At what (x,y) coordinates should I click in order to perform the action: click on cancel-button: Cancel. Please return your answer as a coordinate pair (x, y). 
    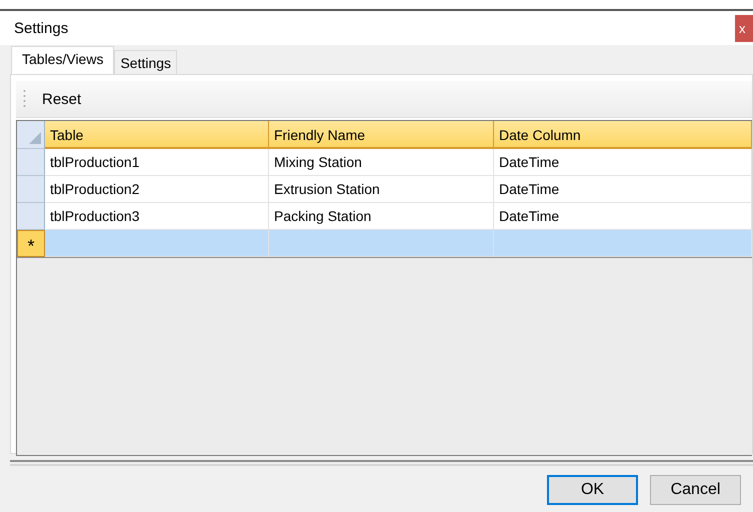
    Looking at the image, I should click on (695, 490).